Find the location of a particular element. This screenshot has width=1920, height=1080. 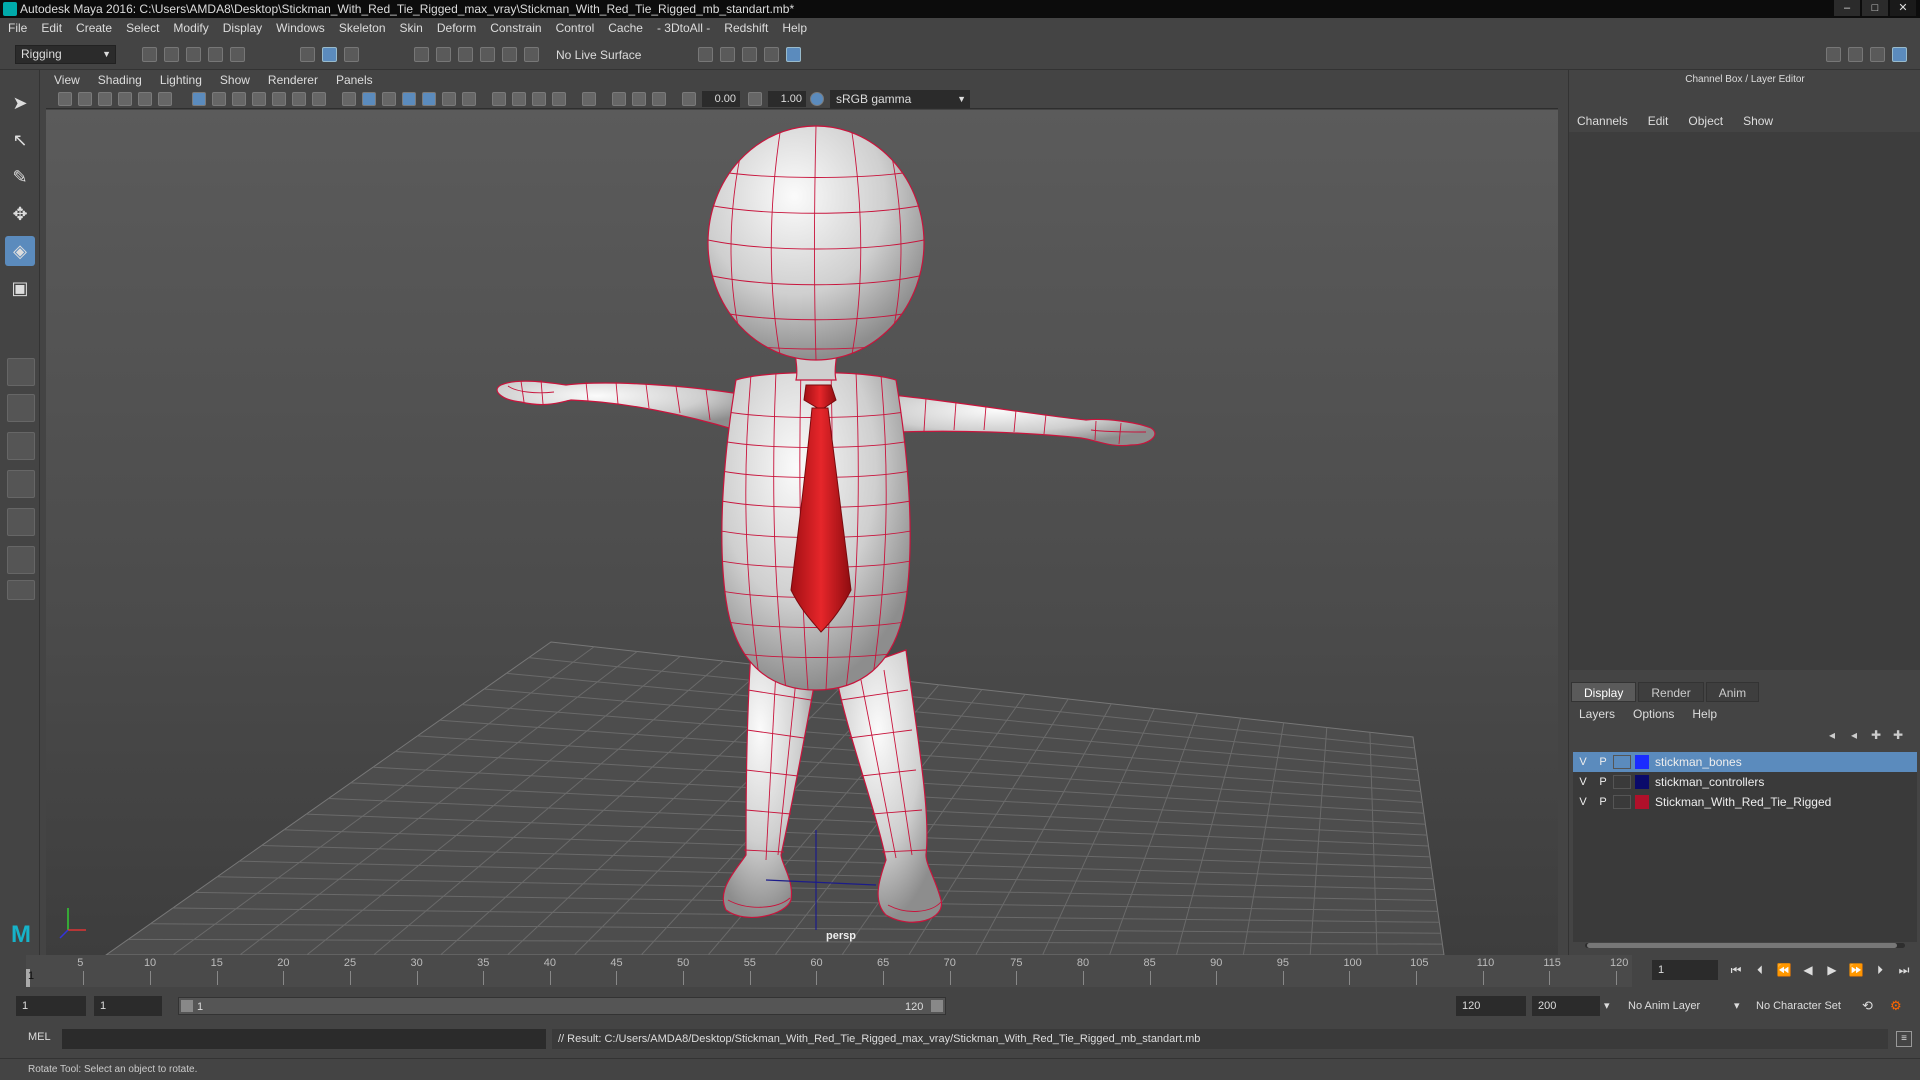

custom-layout-icon is located at coordinates (21, 560).